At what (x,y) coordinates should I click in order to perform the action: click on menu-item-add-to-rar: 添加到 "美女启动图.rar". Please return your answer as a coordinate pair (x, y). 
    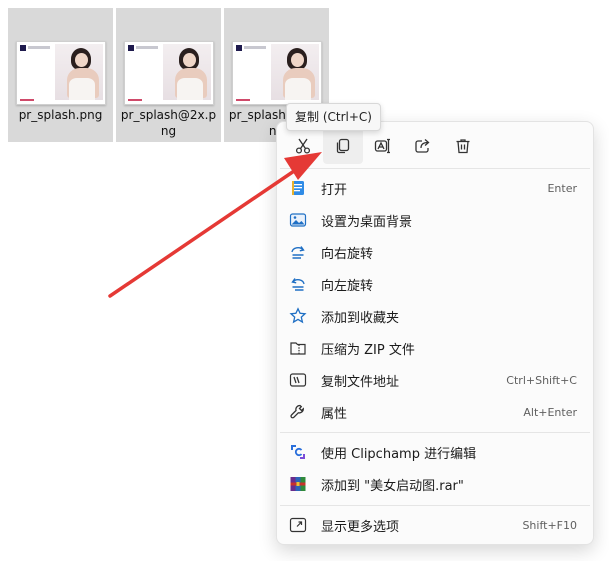
    Looking at the image, I should click on (435, 484).